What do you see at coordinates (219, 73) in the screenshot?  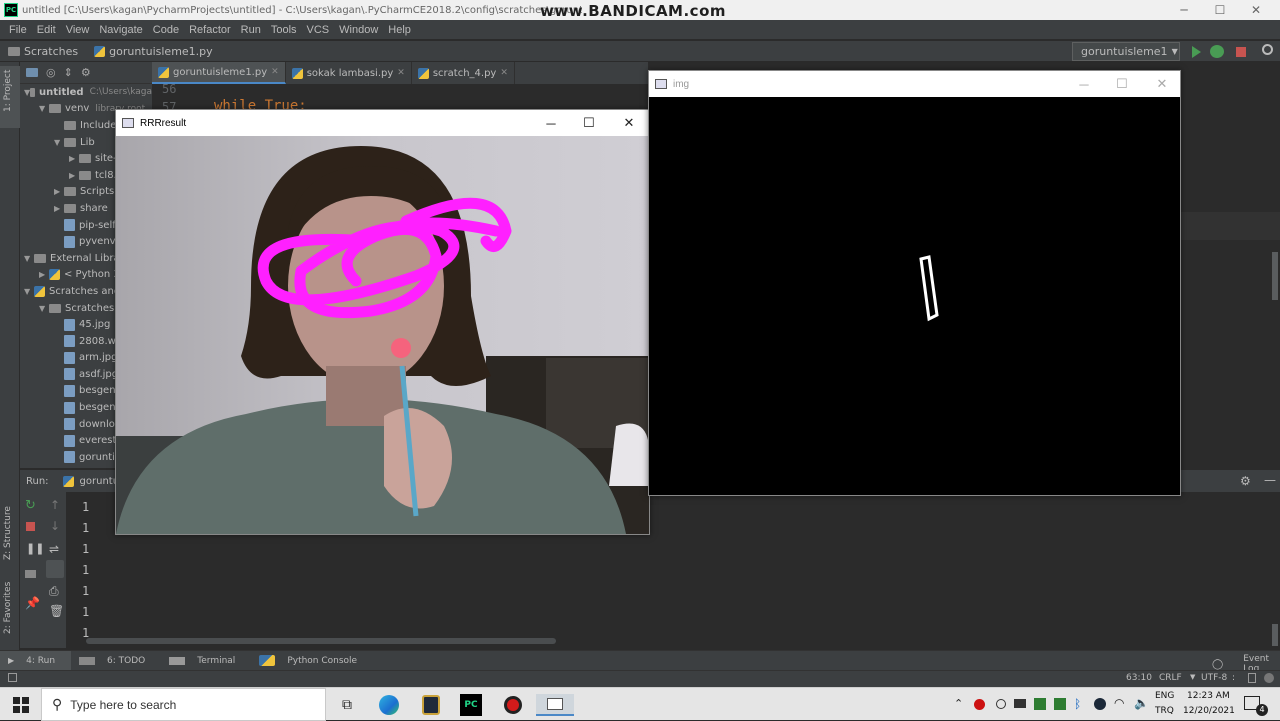 I see `tab-goruntuisleme1: goruntuisleme1.py ✕` at bounding box center [219, 73].